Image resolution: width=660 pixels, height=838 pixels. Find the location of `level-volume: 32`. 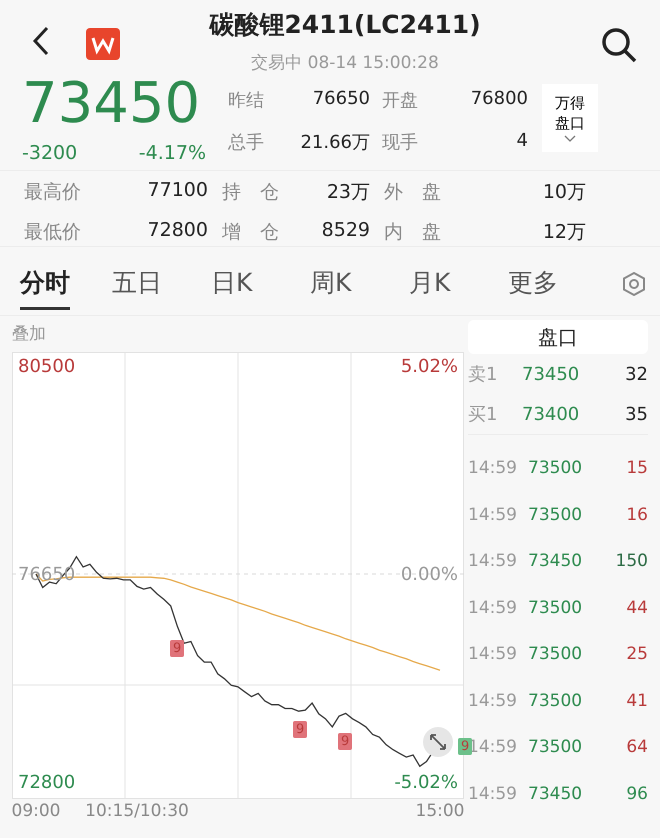

level-volume: 32 is located at coordinates (636, 374).